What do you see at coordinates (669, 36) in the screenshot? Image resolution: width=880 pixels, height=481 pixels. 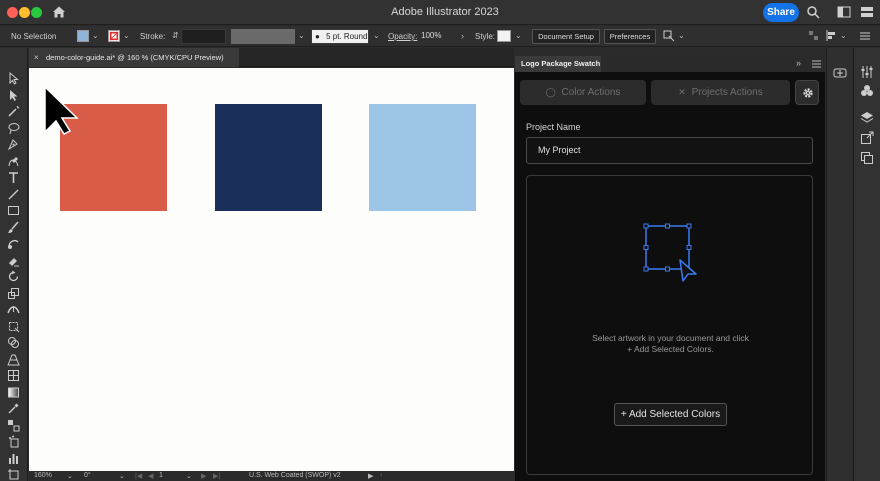 I see `arrange-icon` at bounding box center [669, 36].